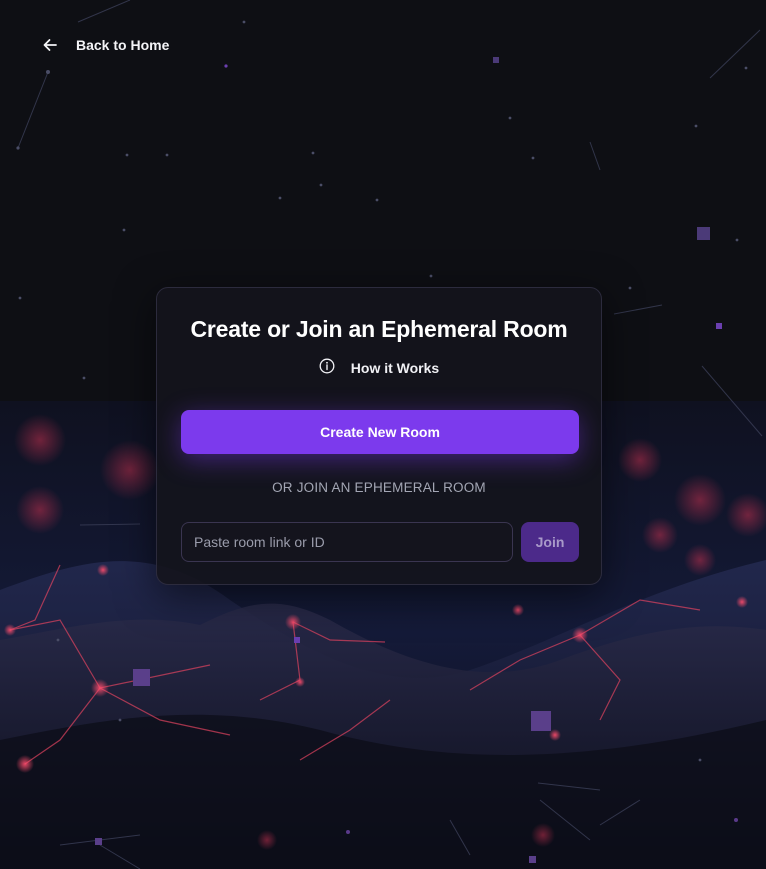  Describe the element at coordinates (50, 45) in the screenshot. I see `arrow-left-icon` at that location.